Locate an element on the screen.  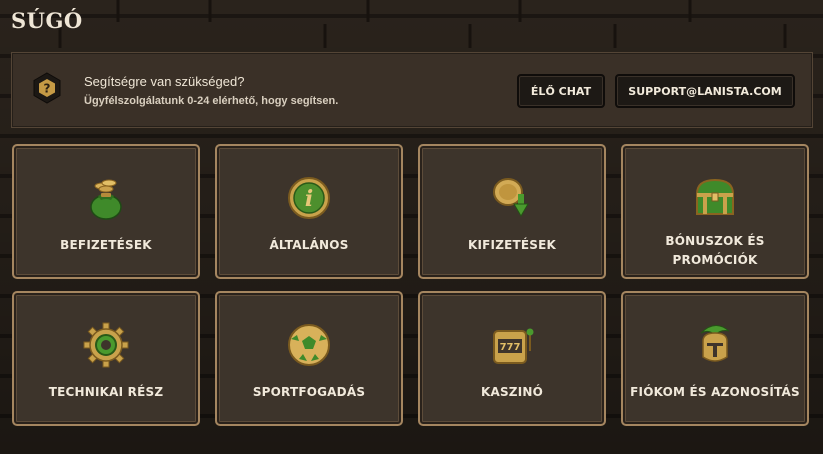
info-coin-icon: i is located at coordinates (309, 198).